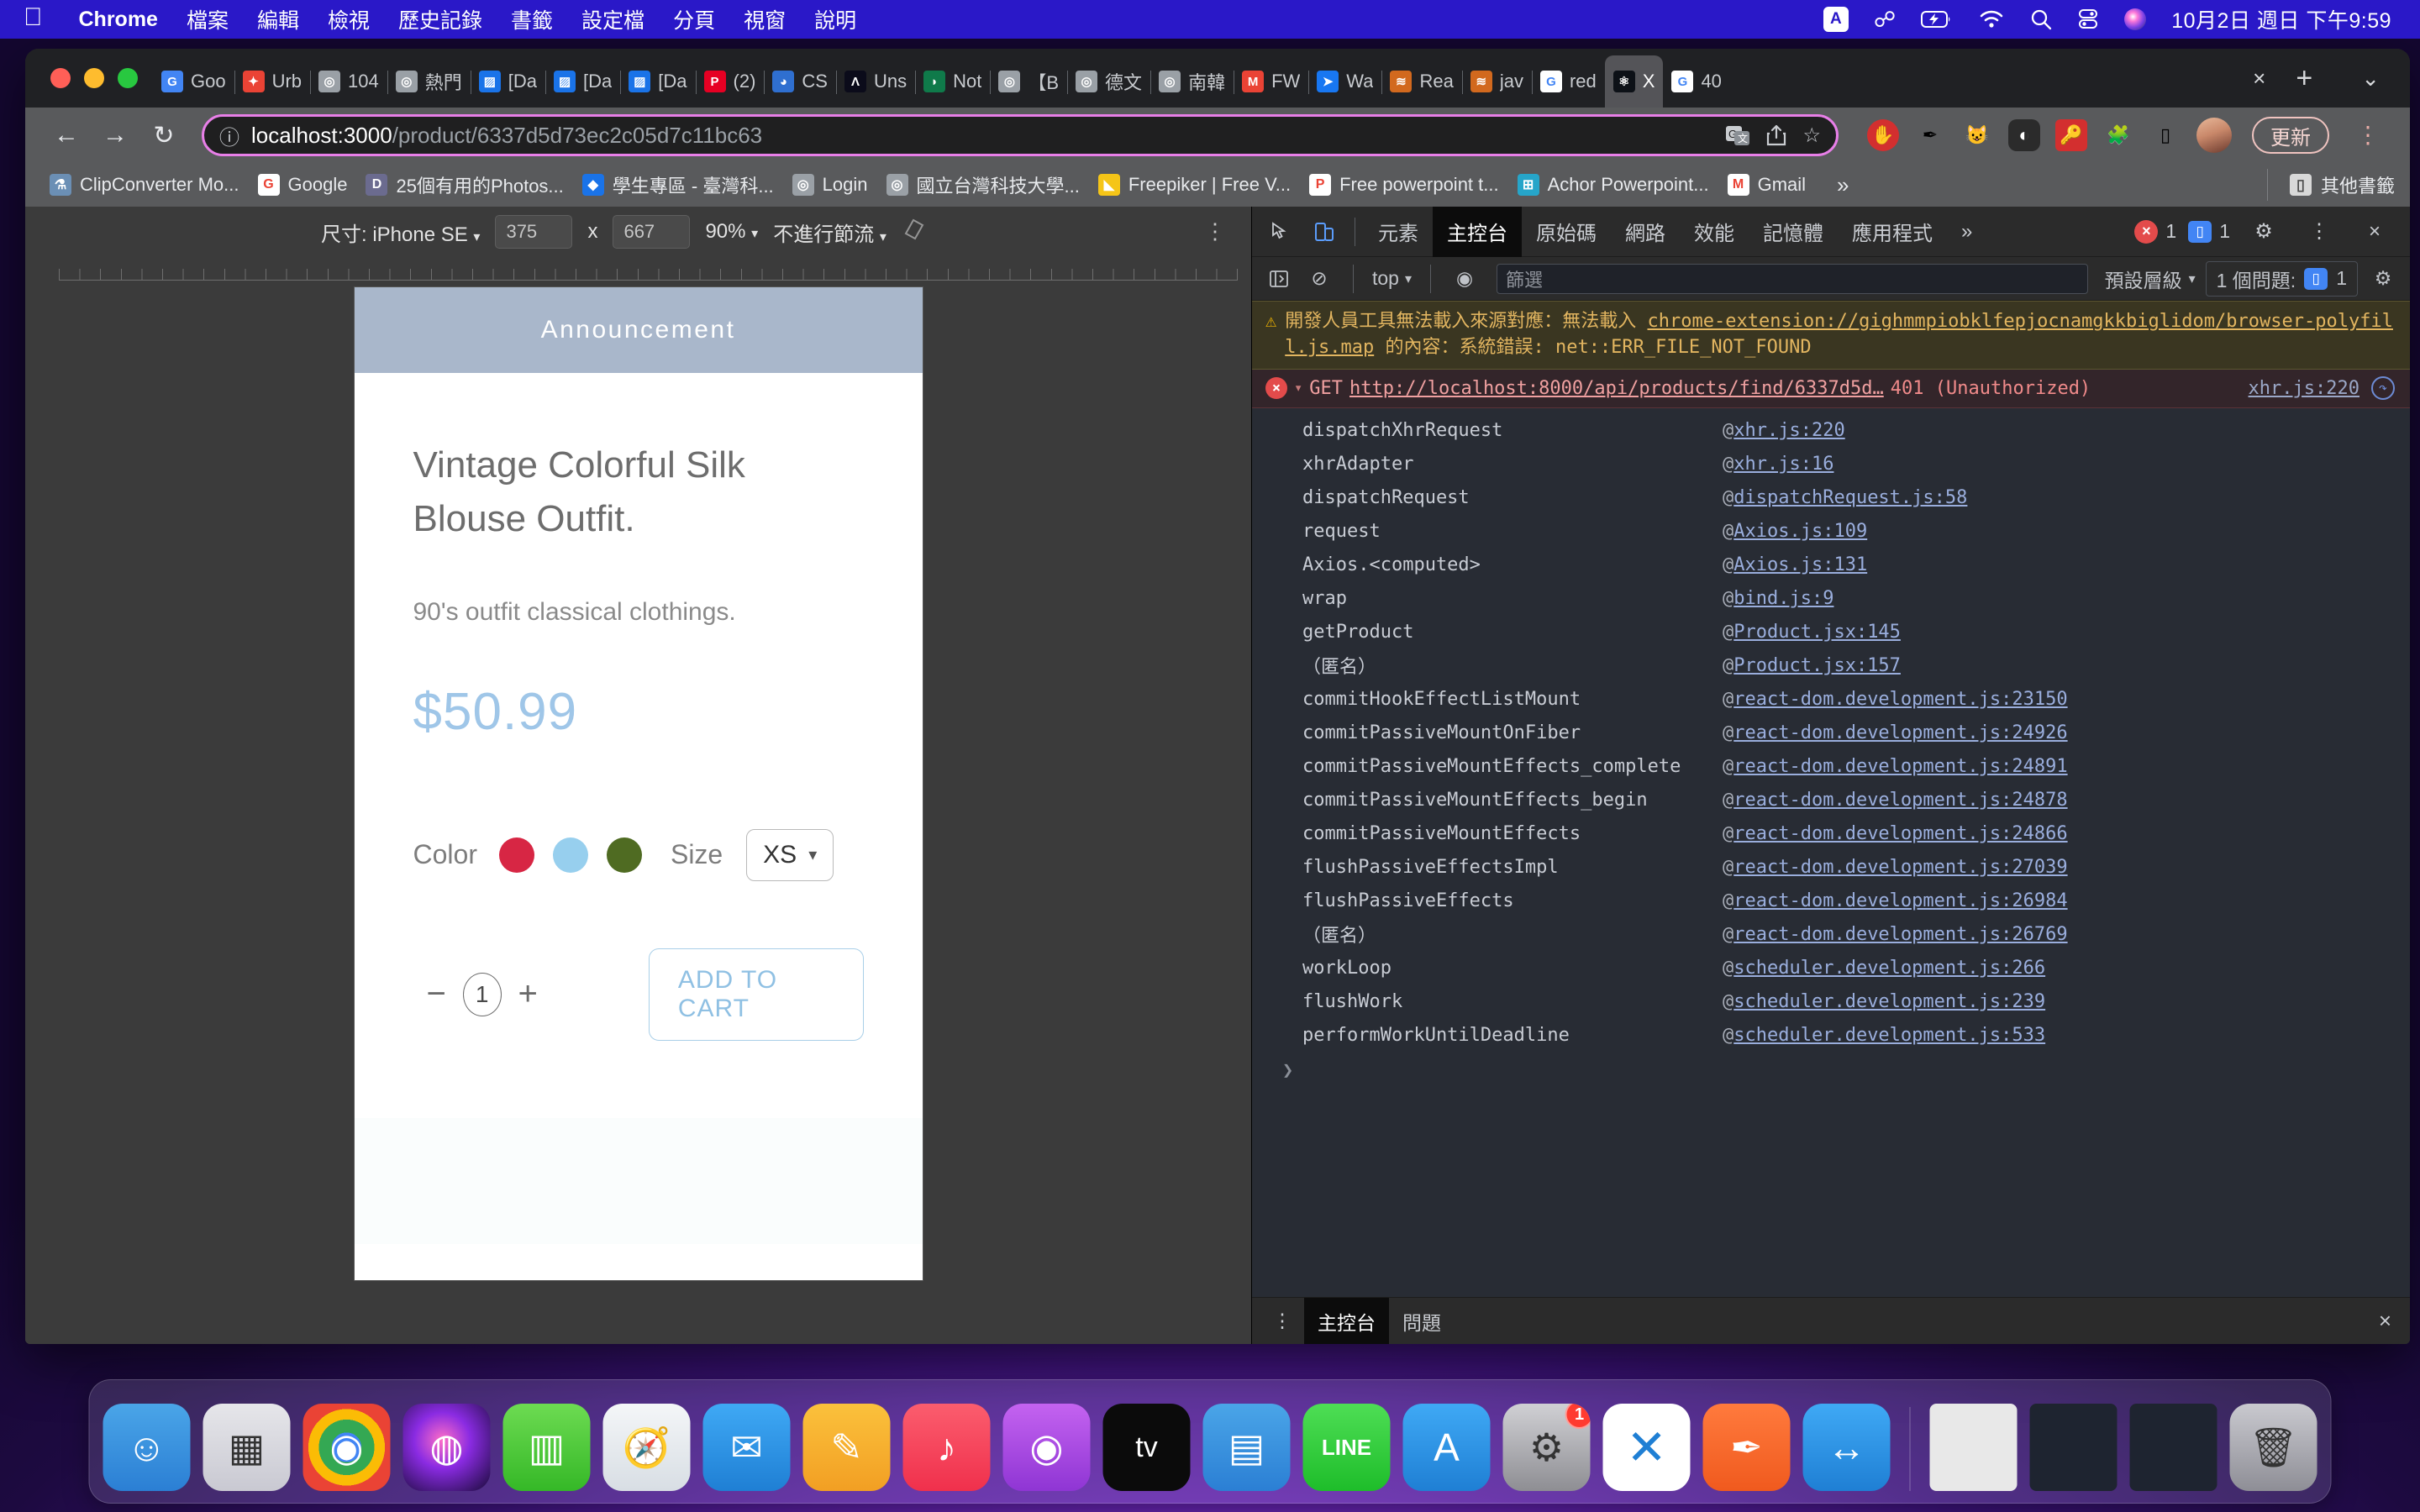 The height and width of the screenshot is (1512, 2420). I want to click on increase-quantity-button: +, so click(528, 994).